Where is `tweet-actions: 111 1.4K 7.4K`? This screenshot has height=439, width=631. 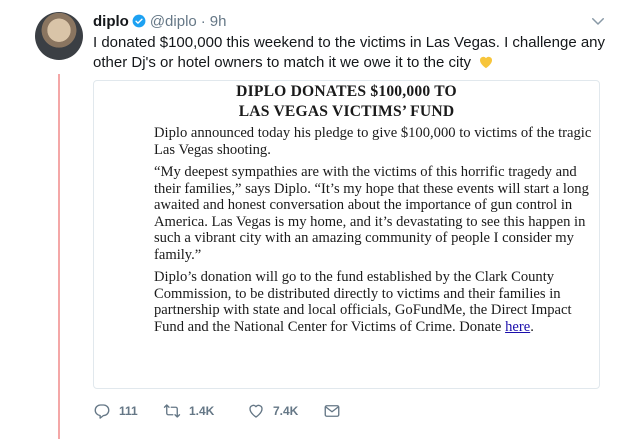 tweet-actions: 111 1.4K 7.4K is located at coordinates (221, 411).